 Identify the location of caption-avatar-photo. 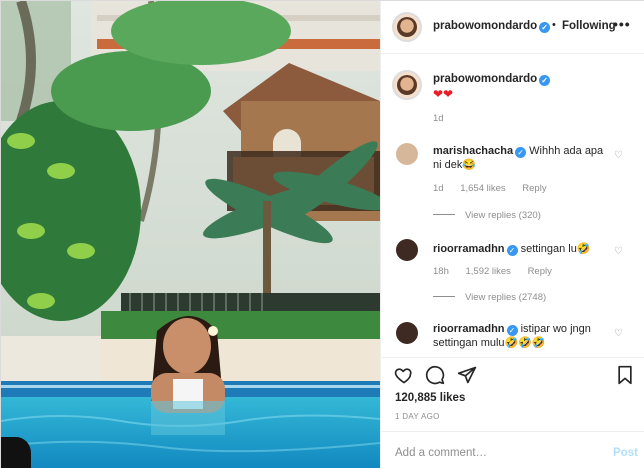
(407, 85).